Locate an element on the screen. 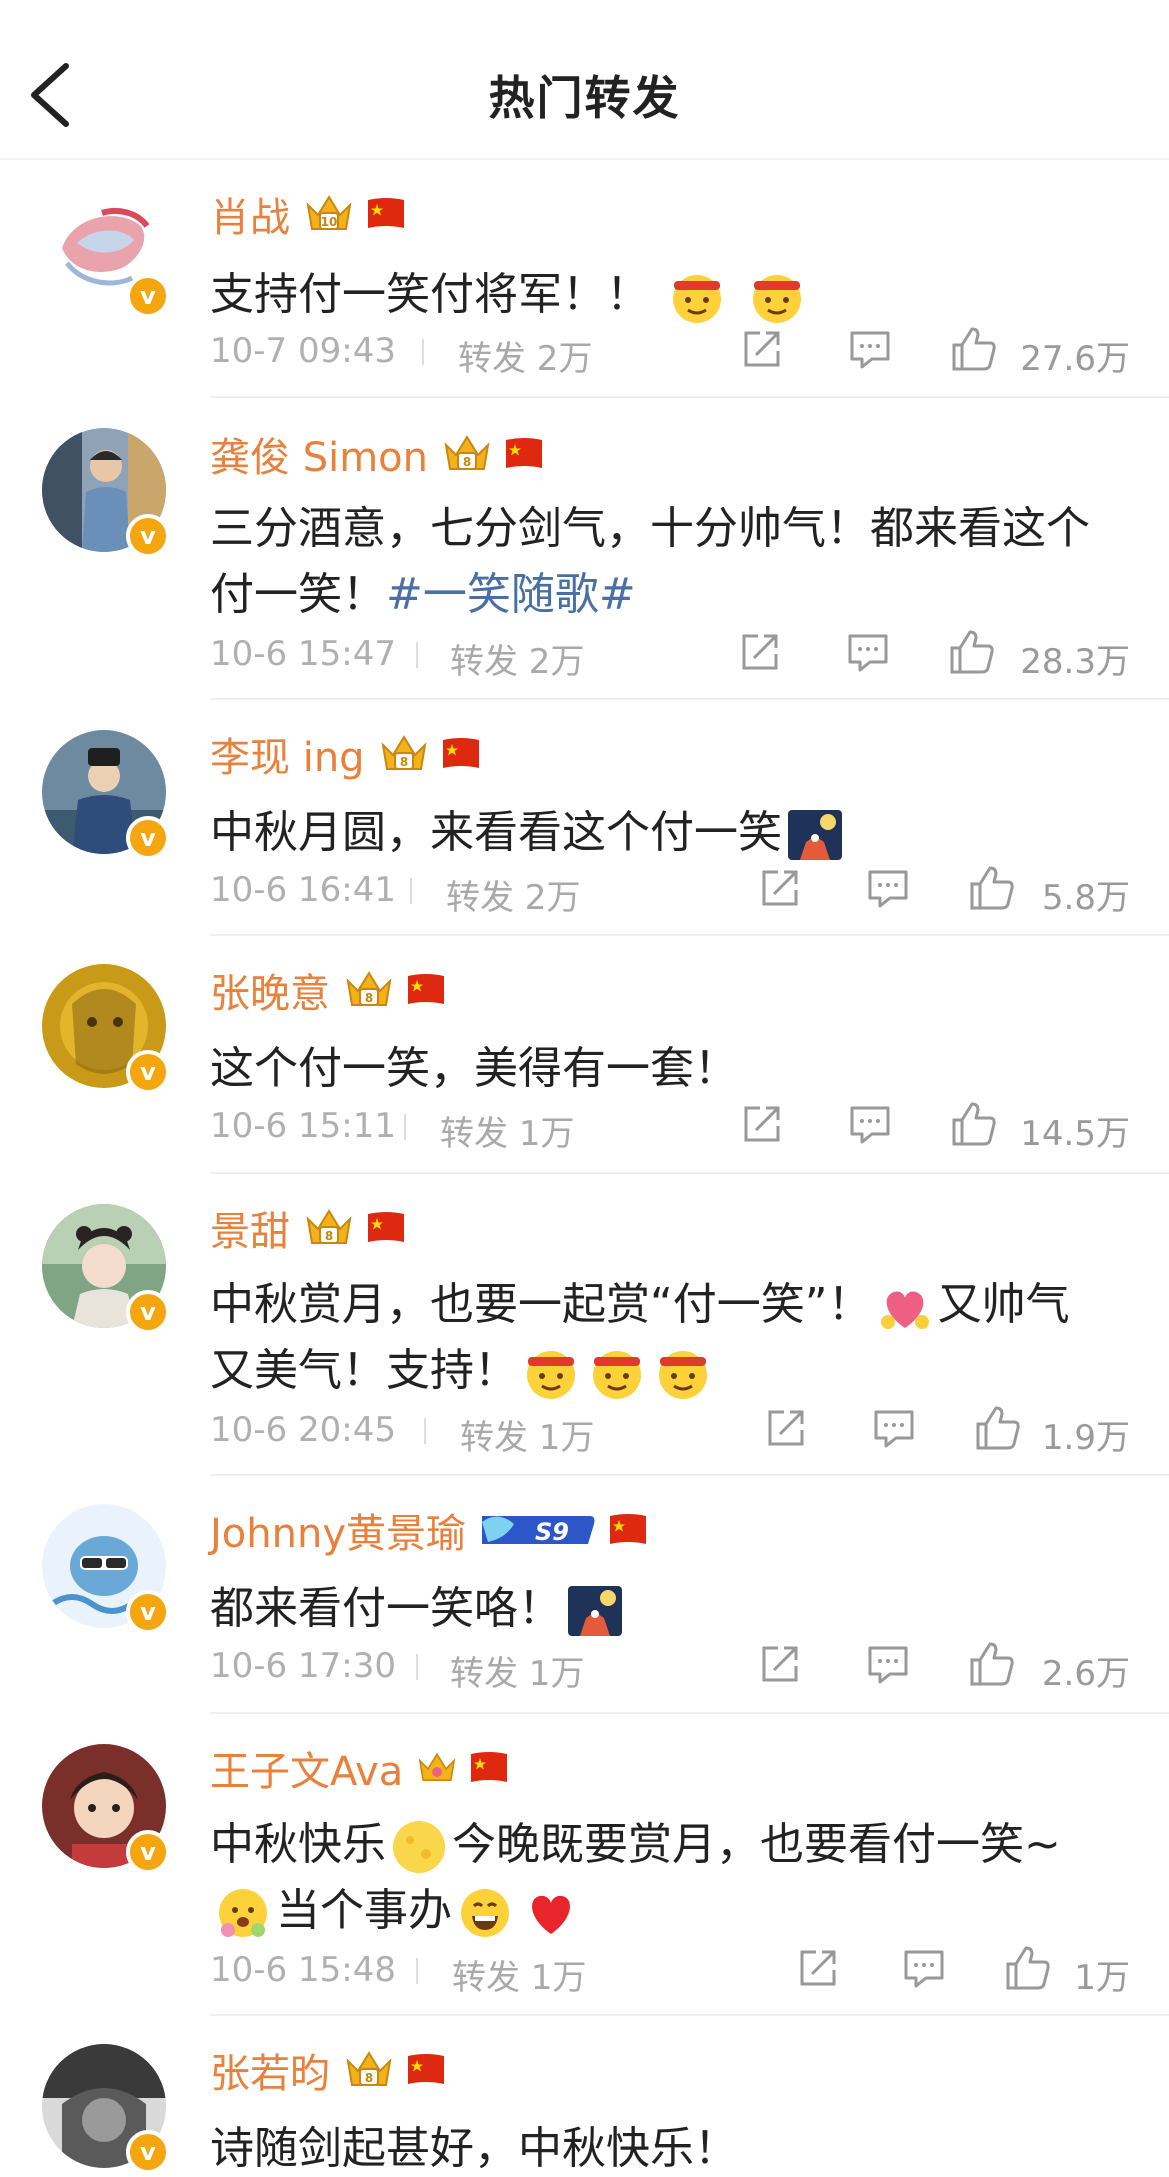 The image size is (1169, 2177). like-count: 1.9万 is located at coordinates (1085, 1438).